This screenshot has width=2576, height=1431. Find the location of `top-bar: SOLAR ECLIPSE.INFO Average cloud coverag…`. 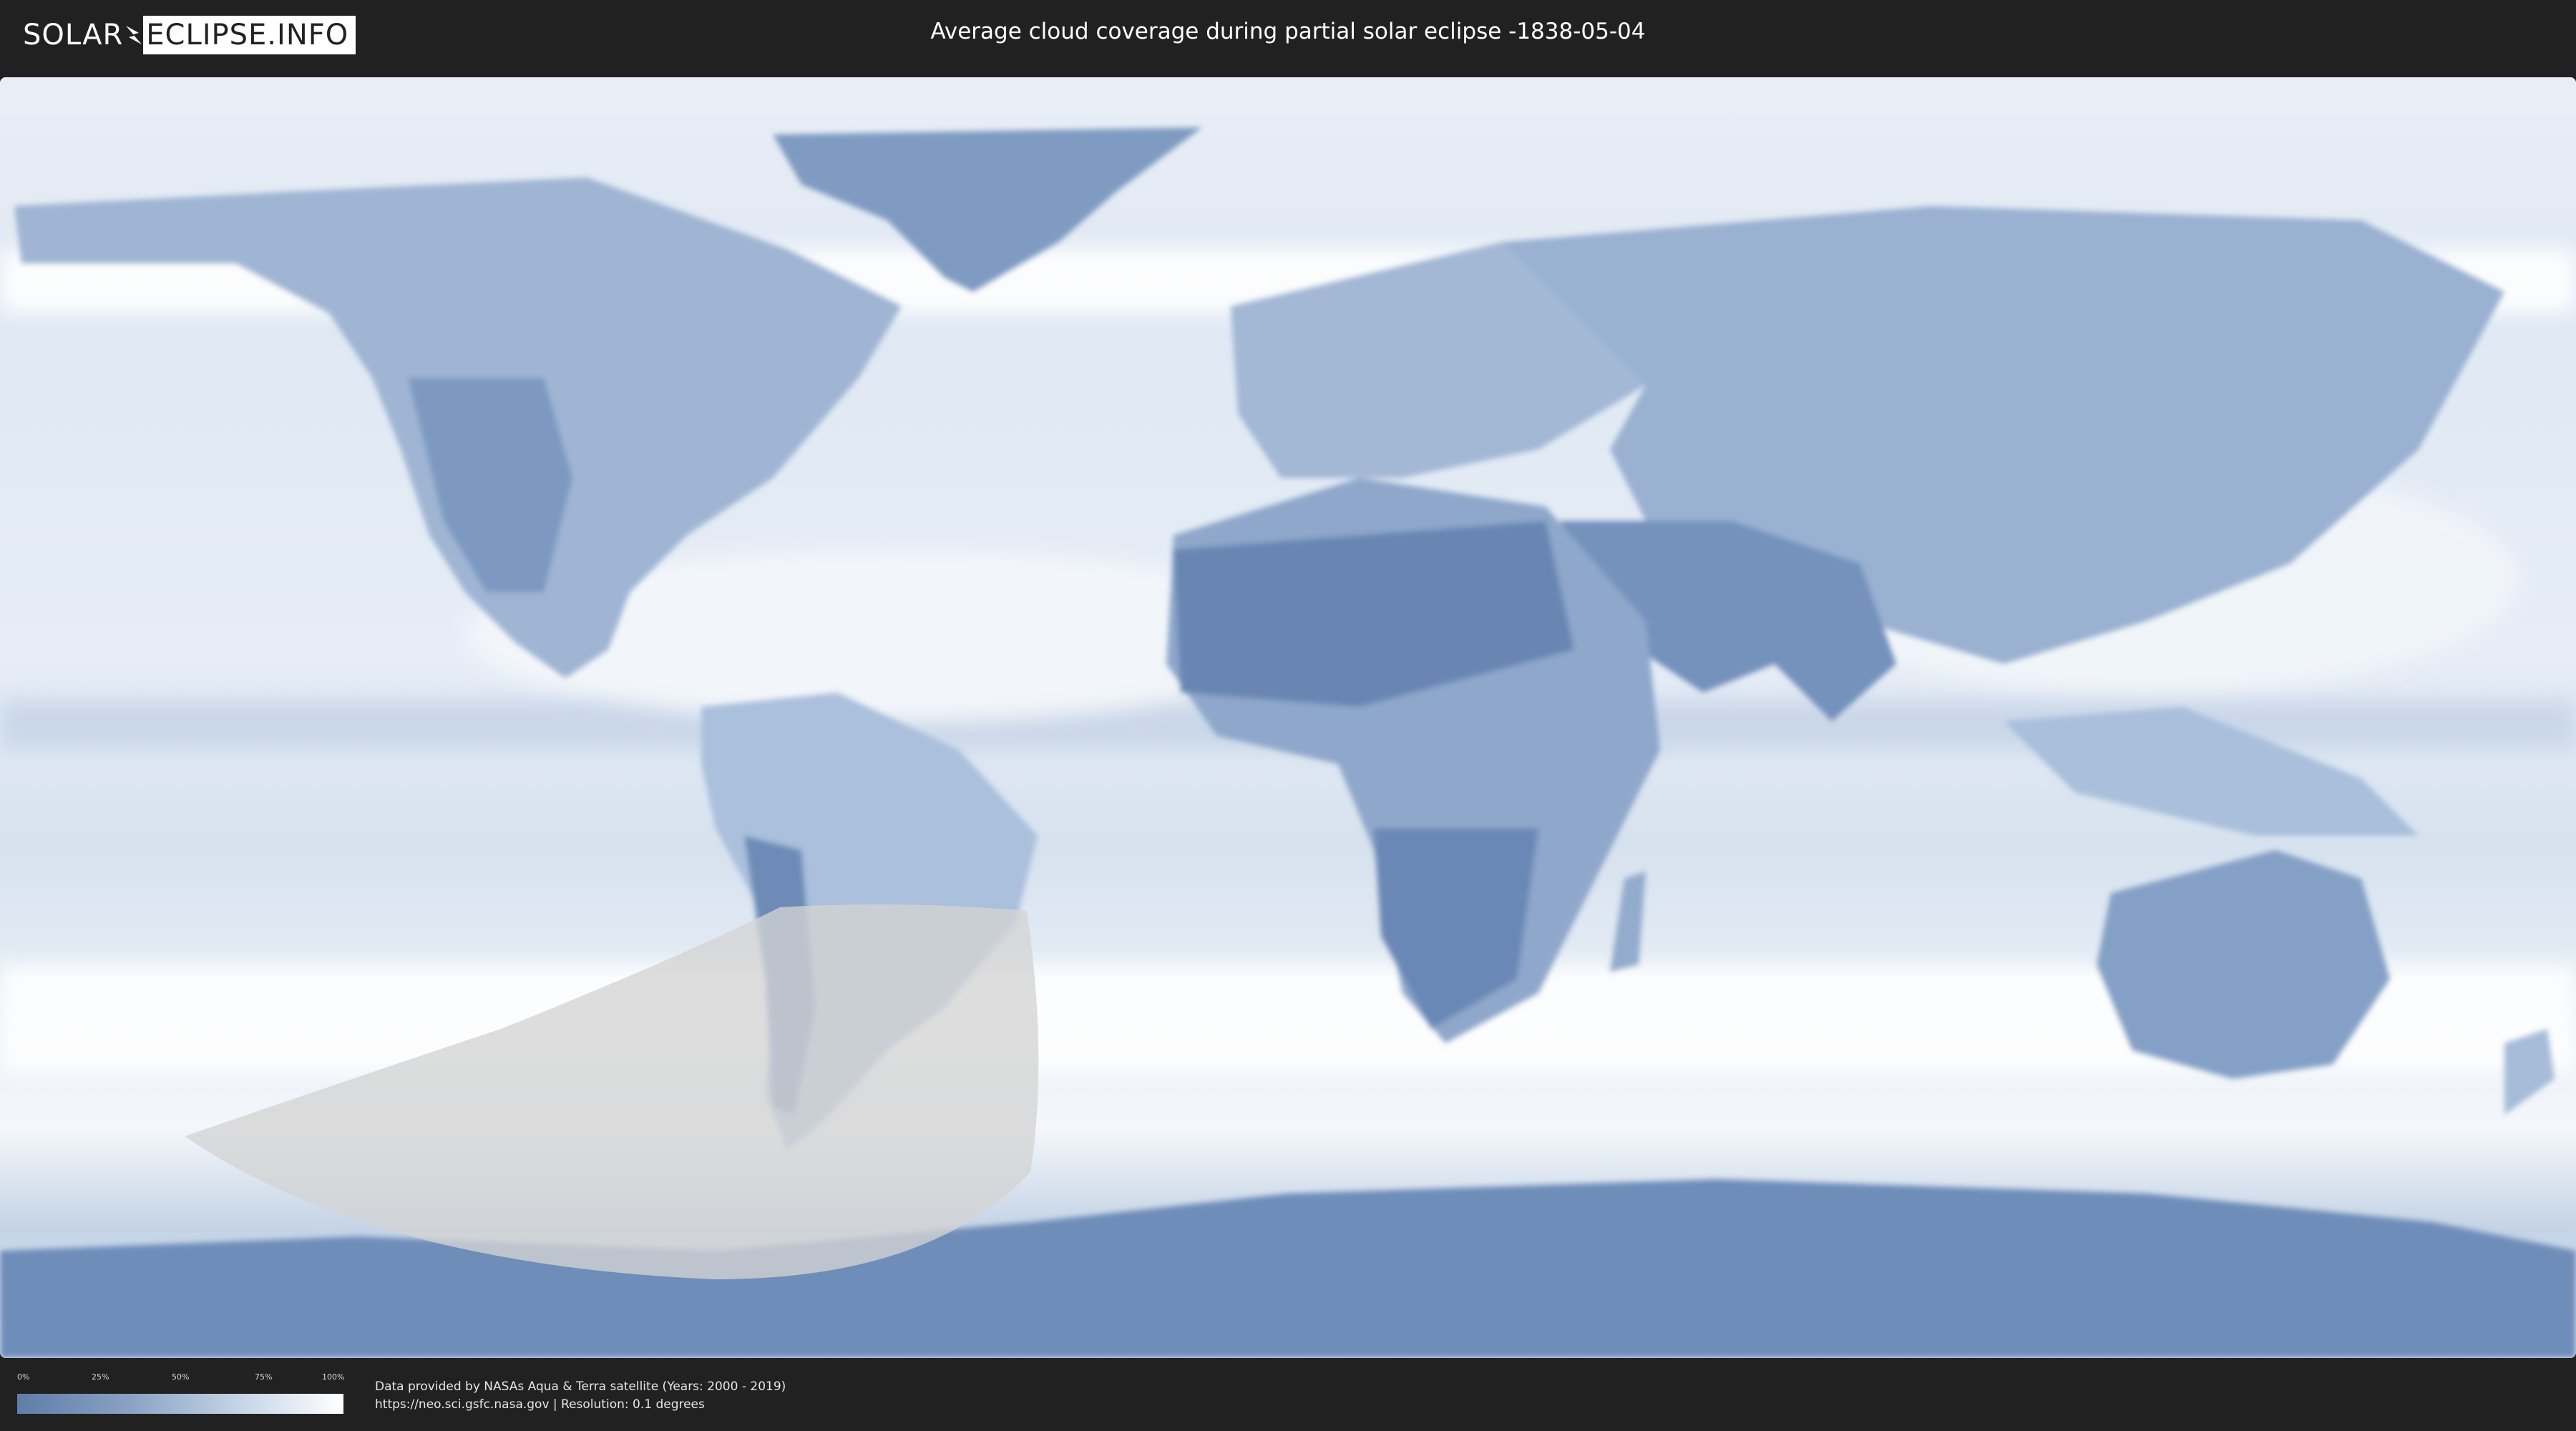

top-bar: SOLAR ECLIPSE.INFO Average cloud coverag… is located at coordinates (1288, 36).